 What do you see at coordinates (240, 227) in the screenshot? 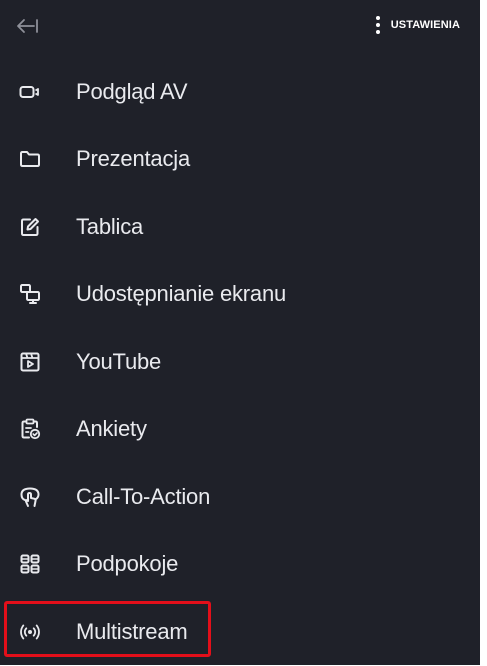
I see `menu-item-whiteboard: Tablica` at bounding box center [240, 227].